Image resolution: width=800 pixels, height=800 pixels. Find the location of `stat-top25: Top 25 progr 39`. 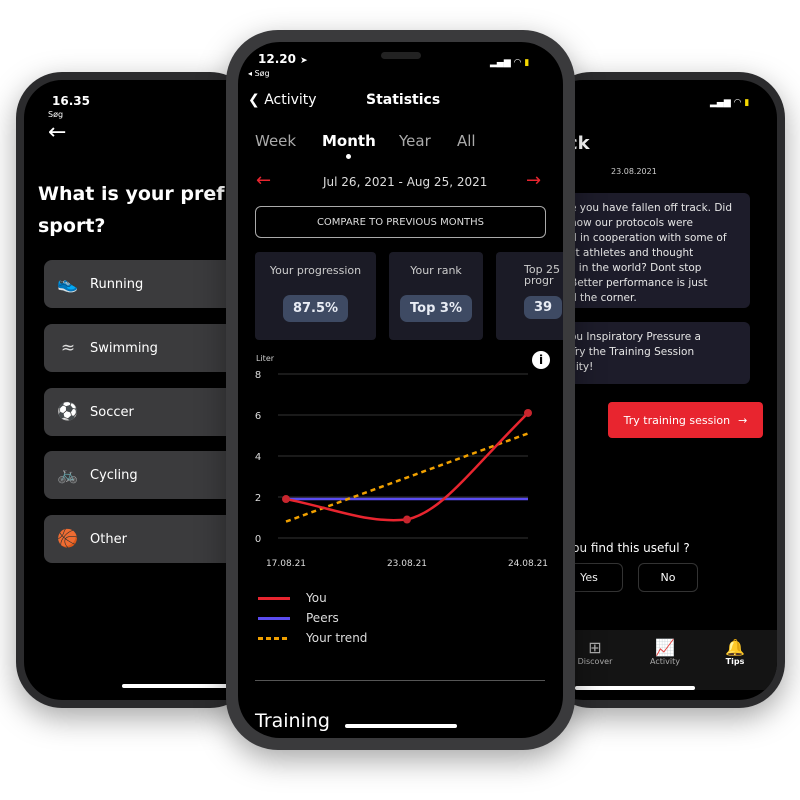

stat-top25: Top 25 progr 39 is located at coordinates (529, 296).